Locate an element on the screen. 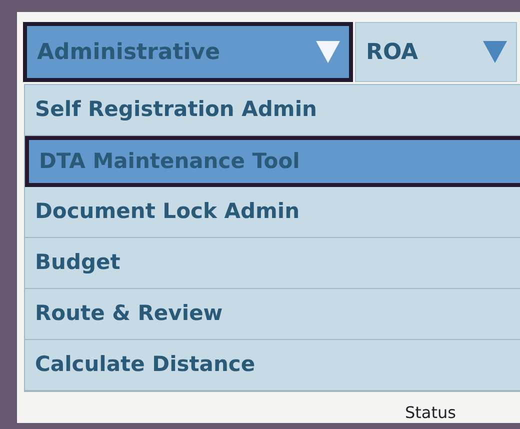 The height and width of the screenshot is (429, 520). menu-item: Route & Review is located at coordinates (272, 314).